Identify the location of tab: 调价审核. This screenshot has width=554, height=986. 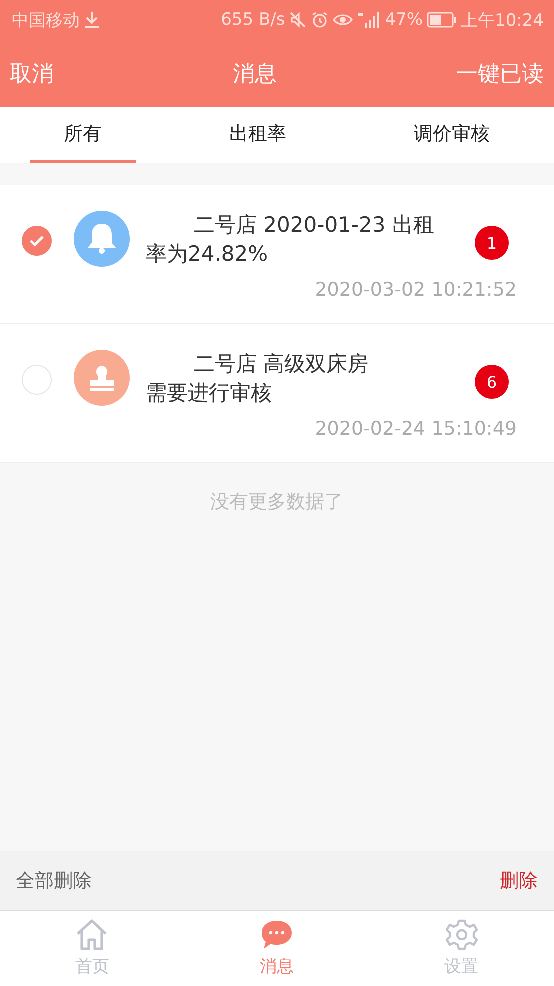
(452, 135).